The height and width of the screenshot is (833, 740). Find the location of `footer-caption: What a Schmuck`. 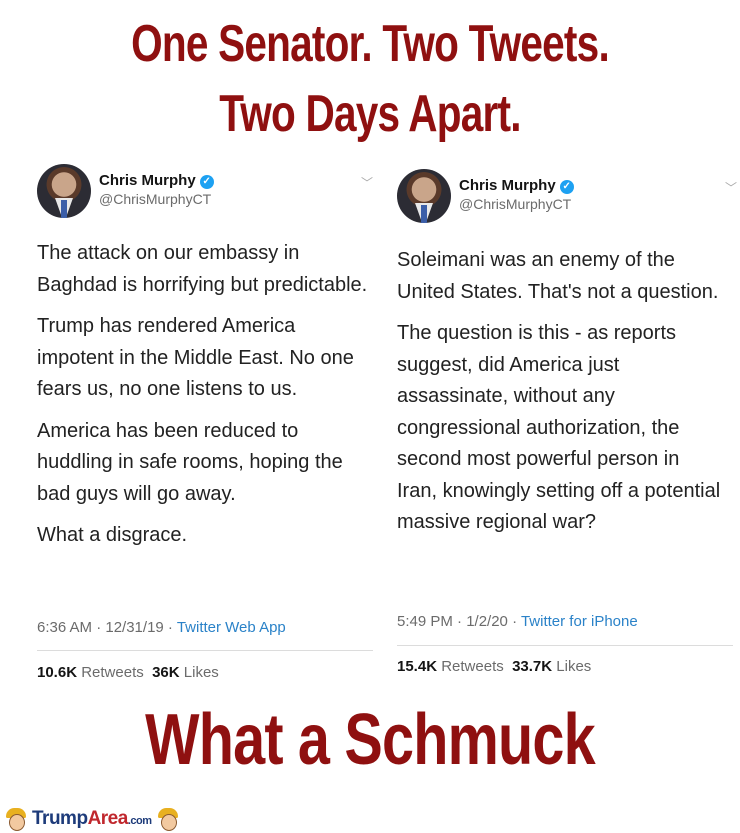

footer-caption: What a Schmuck is located at coordinates (370, 740).